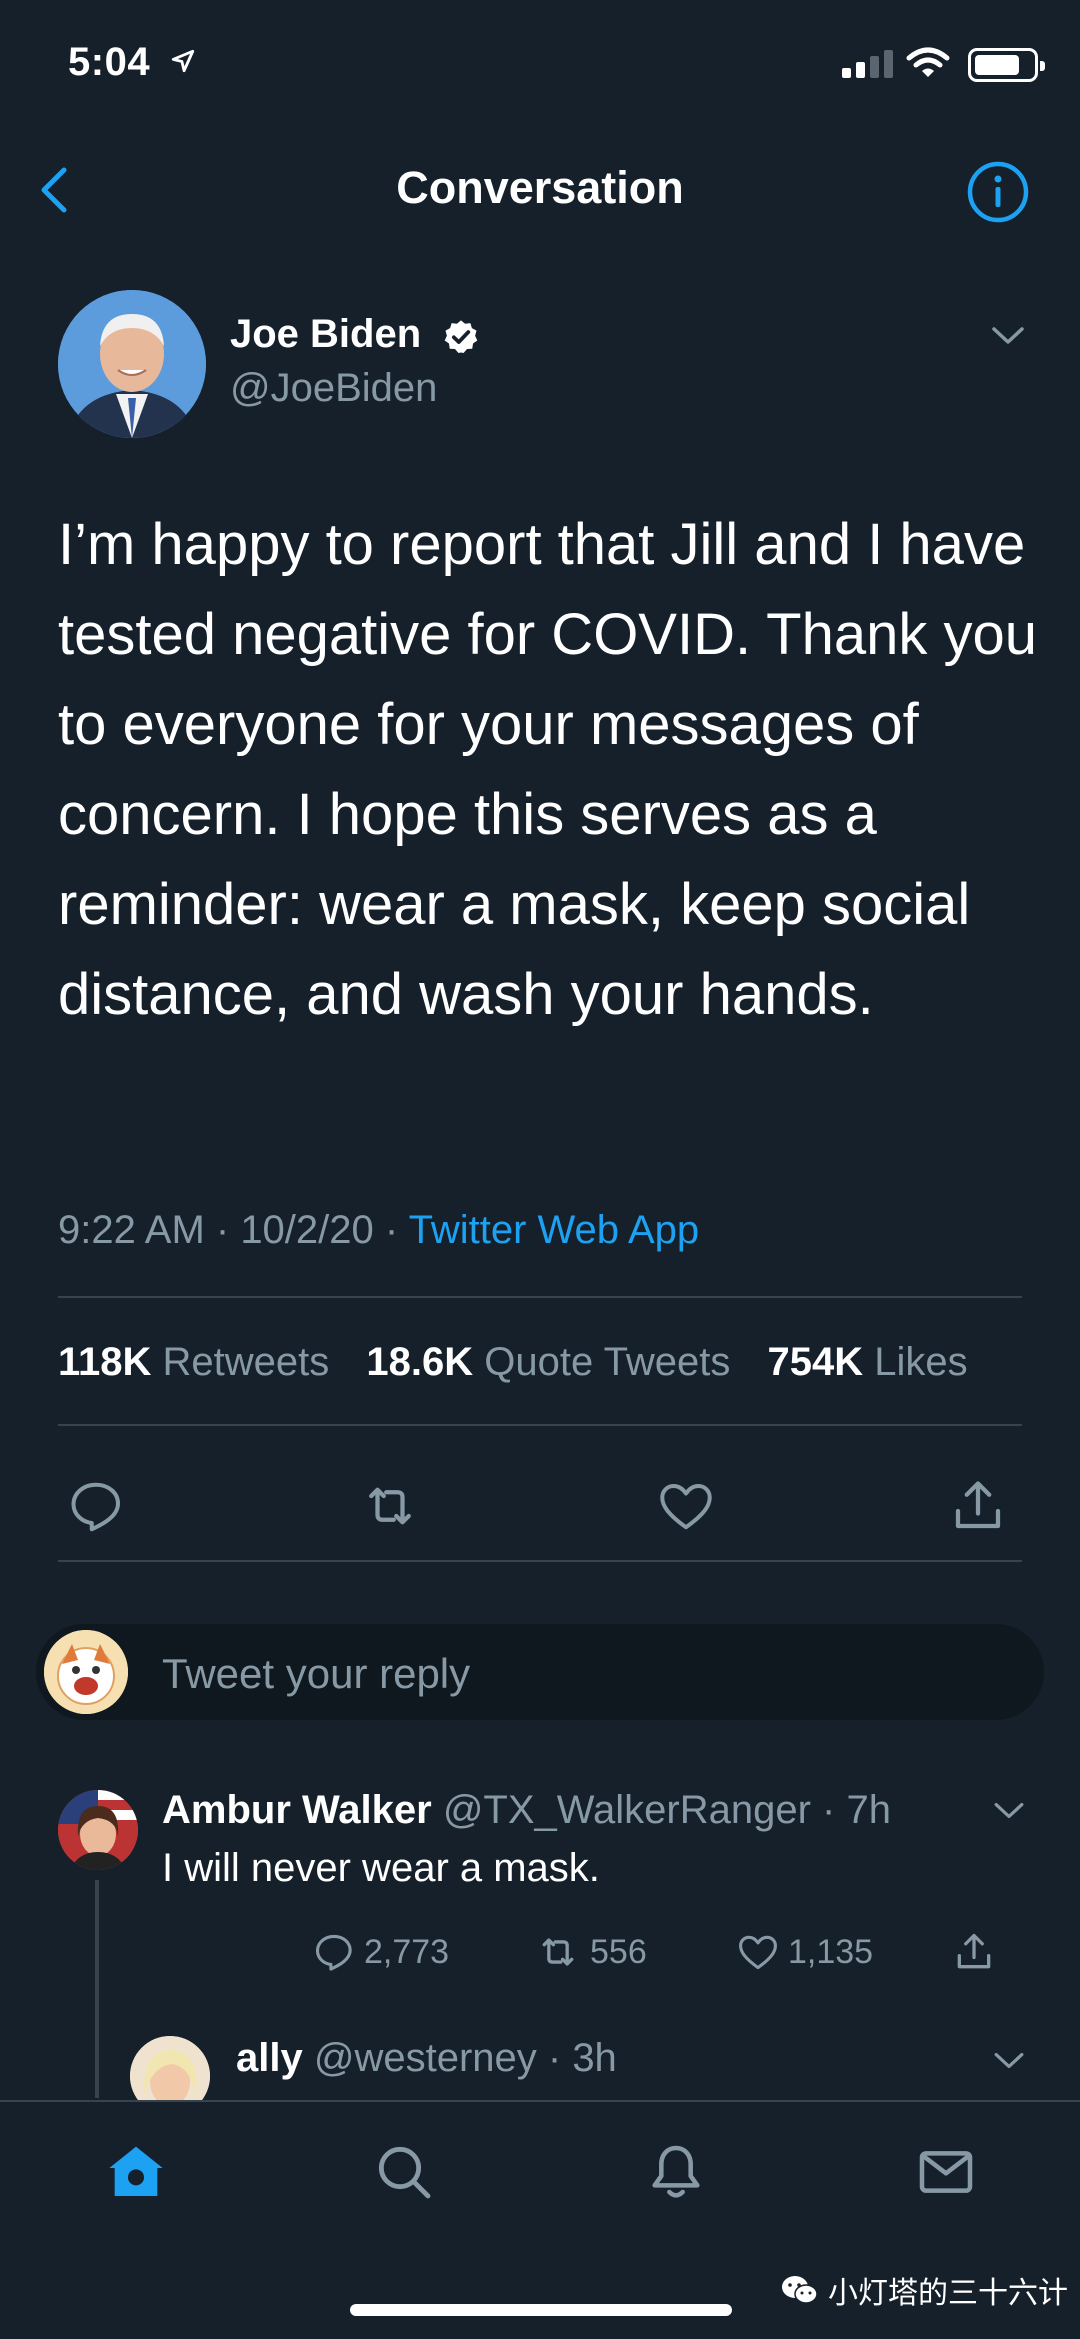  What do you see at coordinates (607, 1362) in the screenshot?
I see `quote-tweets-label: Quote Tweets` at bounding box center [607, 1362].